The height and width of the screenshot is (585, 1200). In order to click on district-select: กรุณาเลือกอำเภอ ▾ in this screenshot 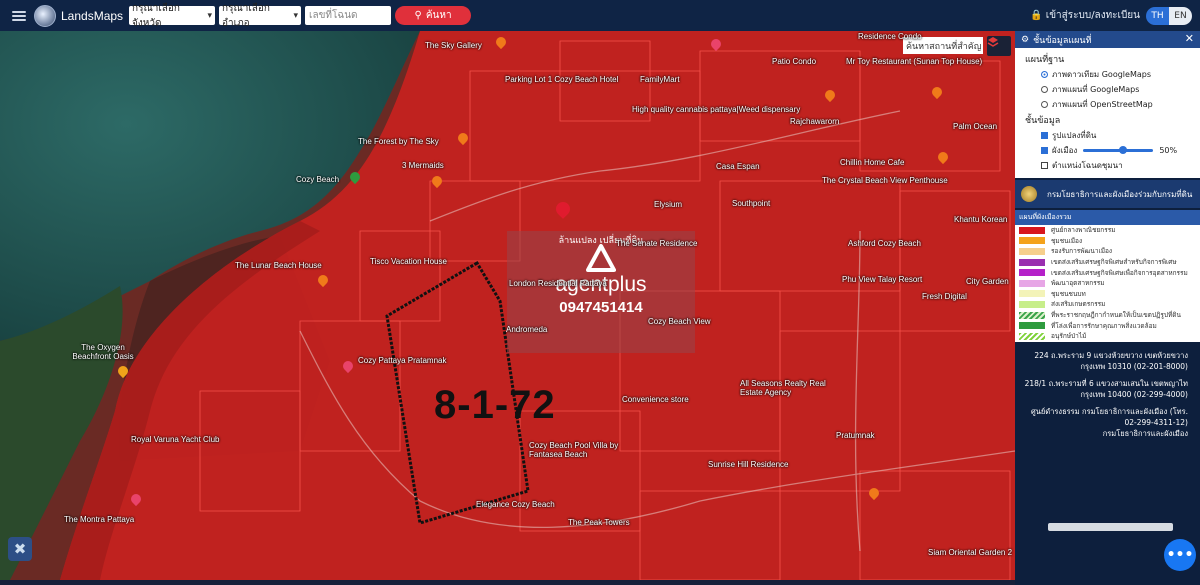, I will do `click(260, 16)`.